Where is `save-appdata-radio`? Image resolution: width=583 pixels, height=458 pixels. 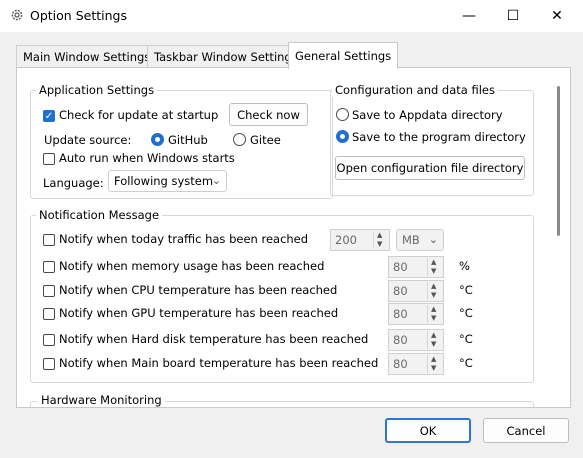 save-appdata-radio is located at coordinates (342, 114).